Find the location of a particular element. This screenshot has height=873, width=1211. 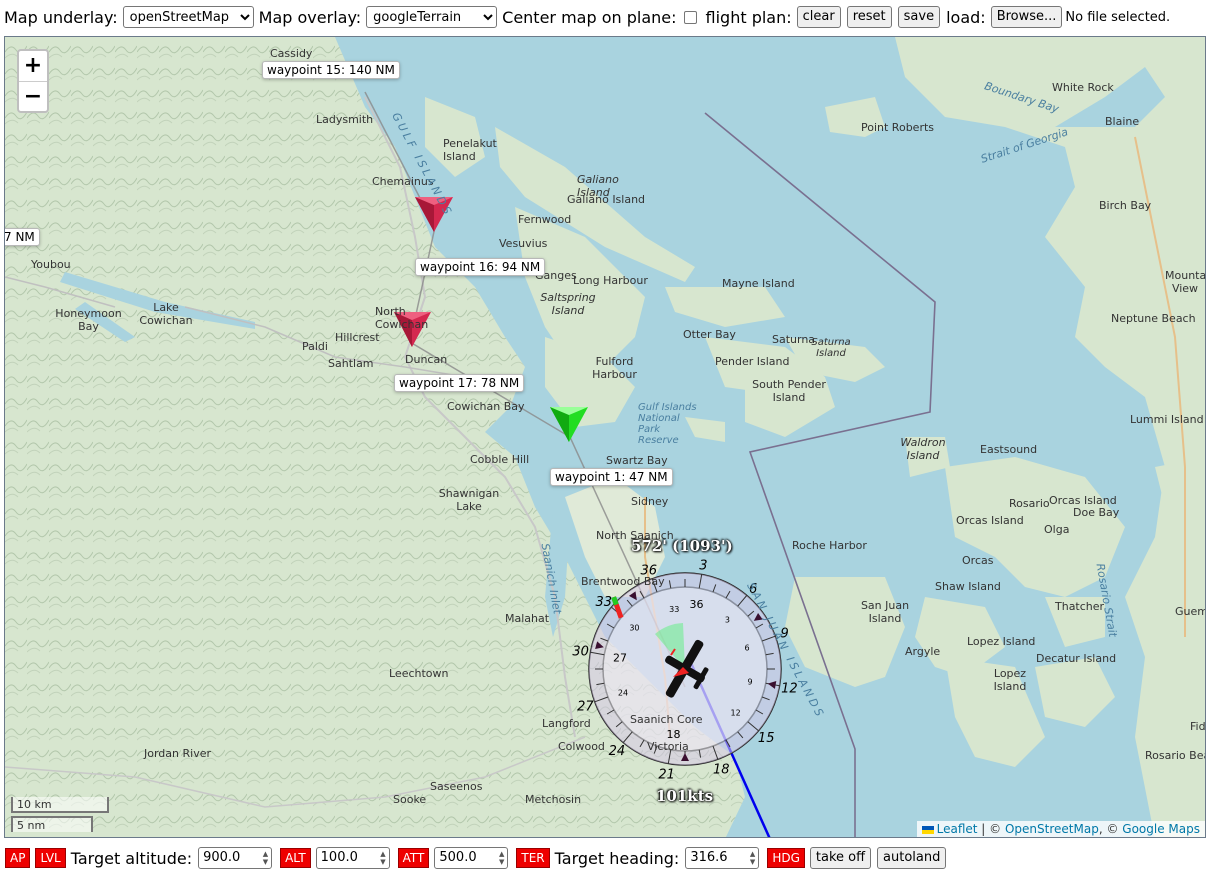

zoom-out-button: − is located at coordinates (33, 96).